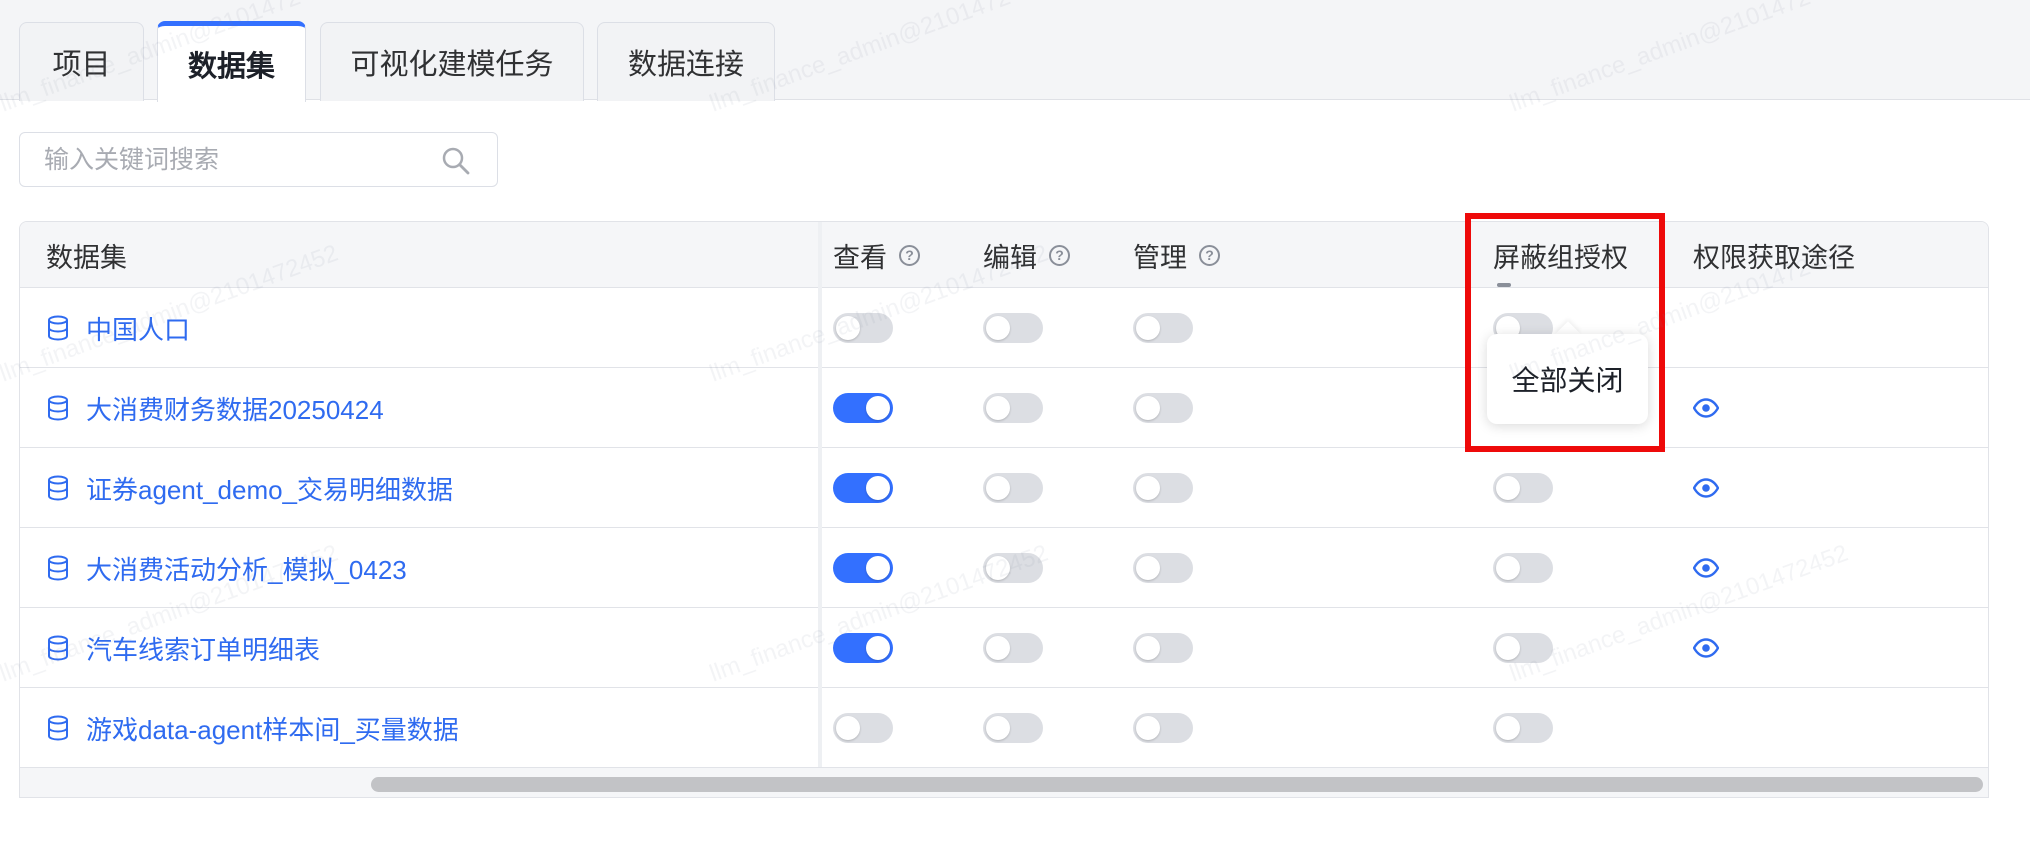 Image resolution: width=2030 pixels, height=854 pixels. What do you see at coordinates (138, 328) in the screenshot?
I see `dataset-name-link: 中国人口` at bounding box center [138, 328].